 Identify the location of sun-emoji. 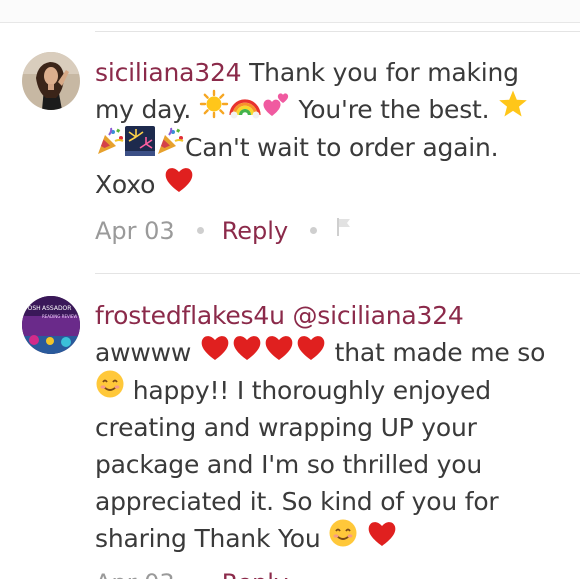
(214, 109).